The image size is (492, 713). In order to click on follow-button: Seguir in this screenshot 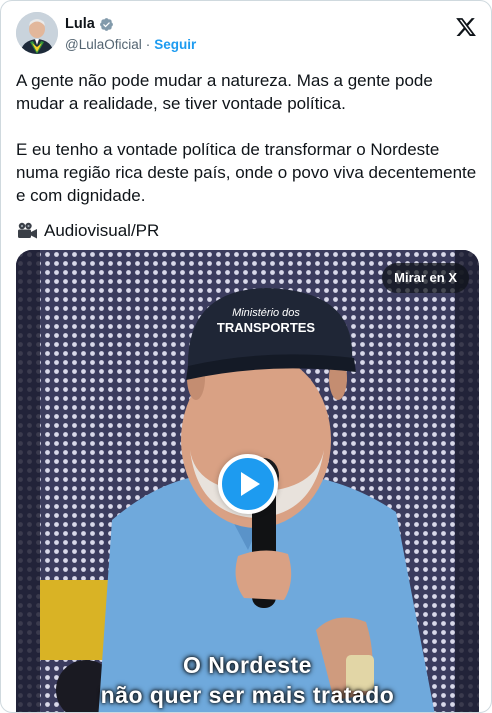, I will do `click(175, 44)`.